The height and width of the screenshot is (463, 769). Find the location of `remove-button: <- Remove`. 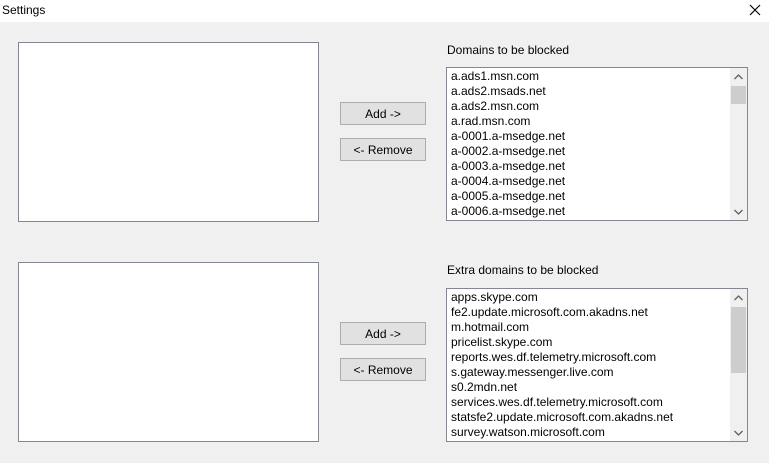

remove-button: <- Remove is located at coordinates (383, 149).